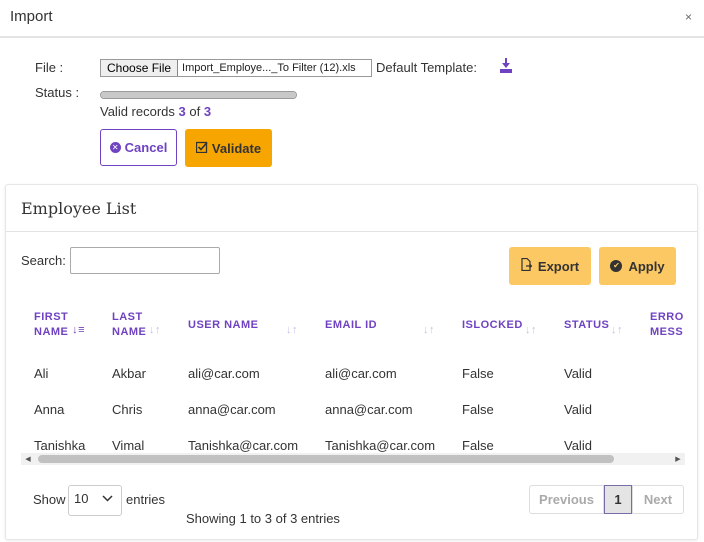 The width and height of the screenshot is (704, 542). I want to click on scrollbar-thumb, so click(326, 459).